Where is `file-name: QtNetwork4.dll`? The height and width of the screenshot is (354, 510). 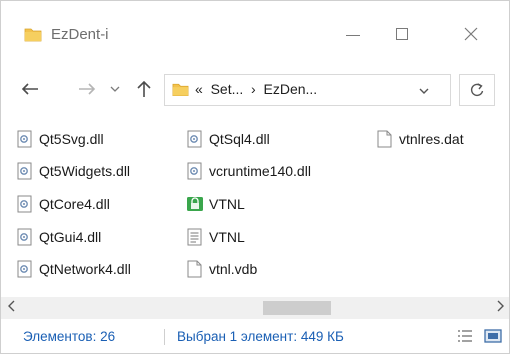
file-name: QtNetwork4.dll is located at coordinates (85, 269).